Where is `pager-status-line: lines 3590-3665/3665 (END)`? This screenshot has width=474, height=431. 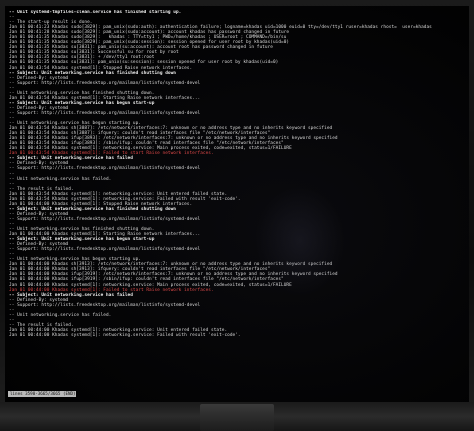 pager-status-line: lines 3590-3665/3665 (END) is located at coordinates (42, 394).